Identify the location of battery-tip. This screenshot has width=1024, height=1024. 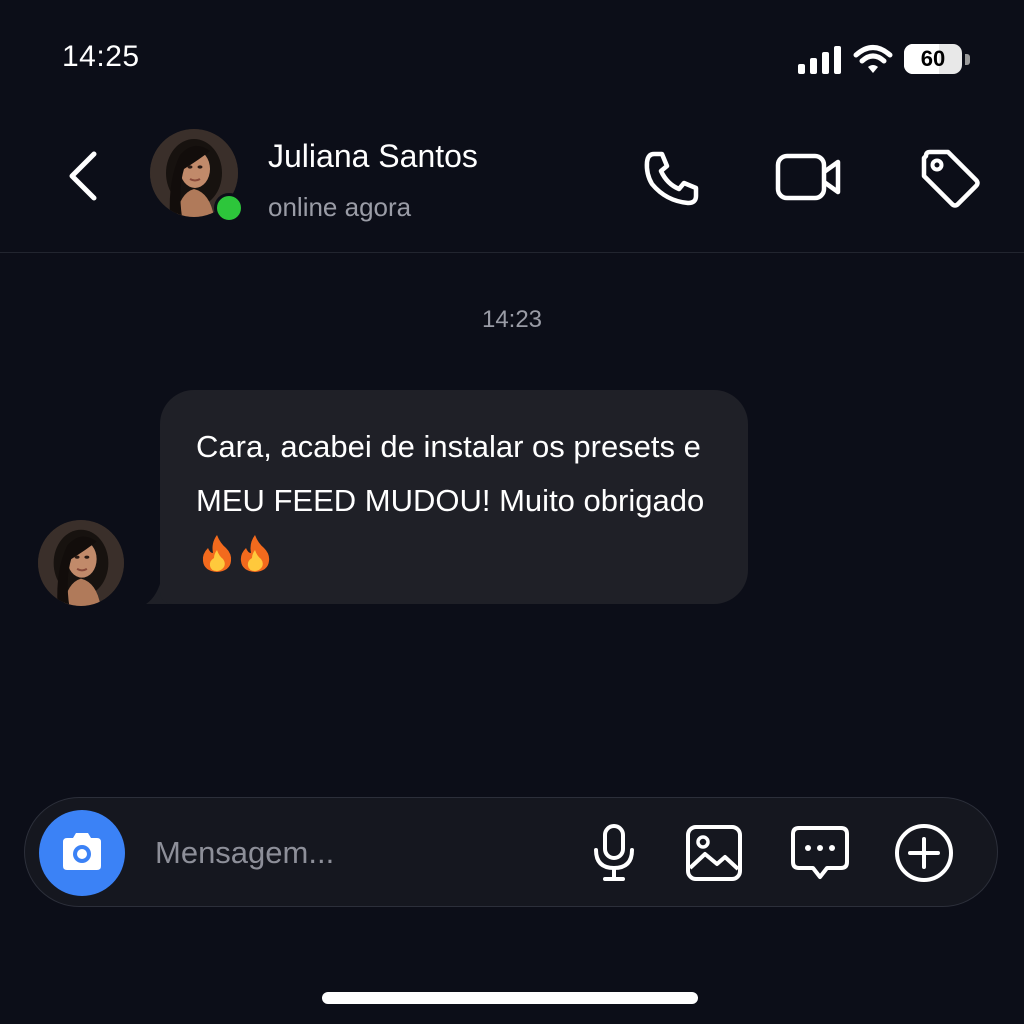
(967, 59).